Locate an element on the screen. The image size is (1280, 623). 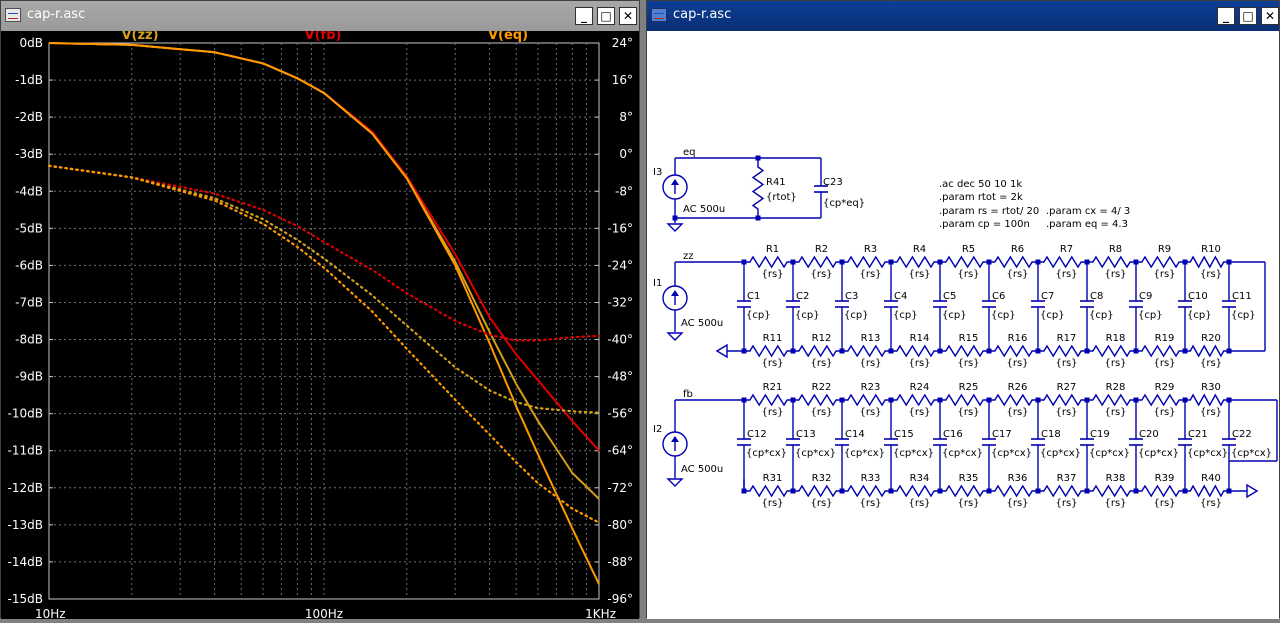
resistor-r29 is located at coordinates (1160, 400).